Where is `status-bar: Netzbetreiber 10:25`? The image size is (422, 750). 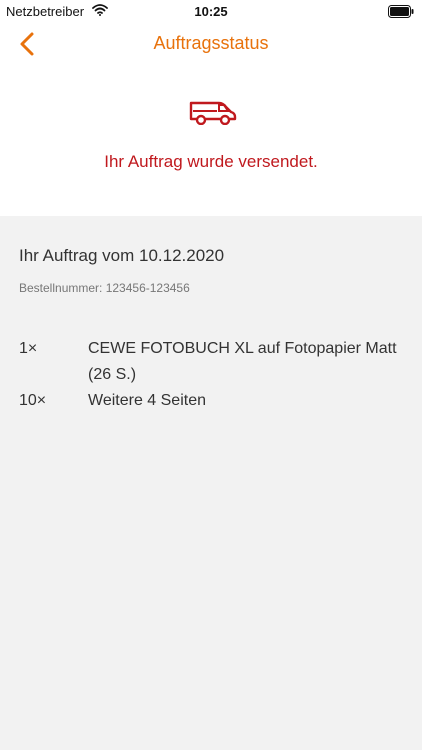
status-bar: Netzbetreiber 10:25 is located at coordinates (211, 12).